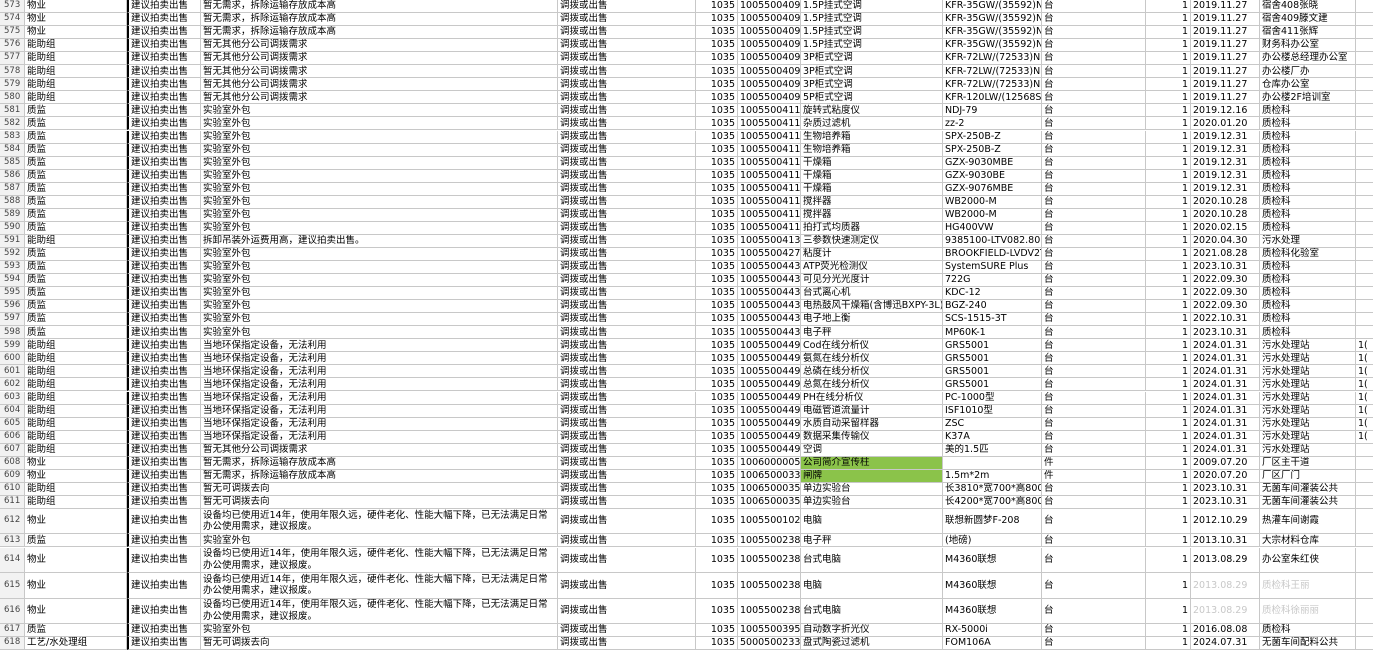 The width and height of the screenshot is (1373, 652). What do you see at coordinates (12, 541) in the screenshot?
I see `row-number-cell: 613` at bounding box center [12, 541].